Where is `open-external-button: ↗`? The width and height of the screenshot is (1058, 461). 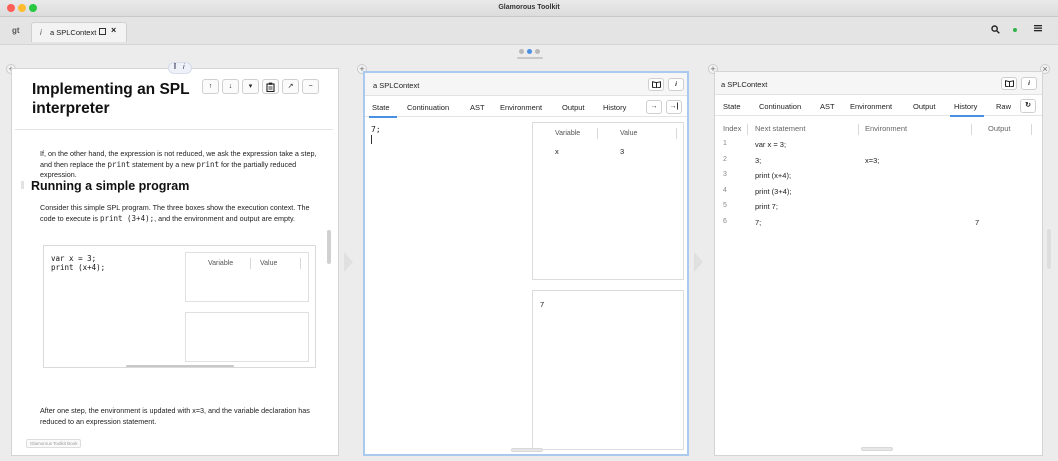 open-external-button: ↗ is located at coordinates (290, 86).